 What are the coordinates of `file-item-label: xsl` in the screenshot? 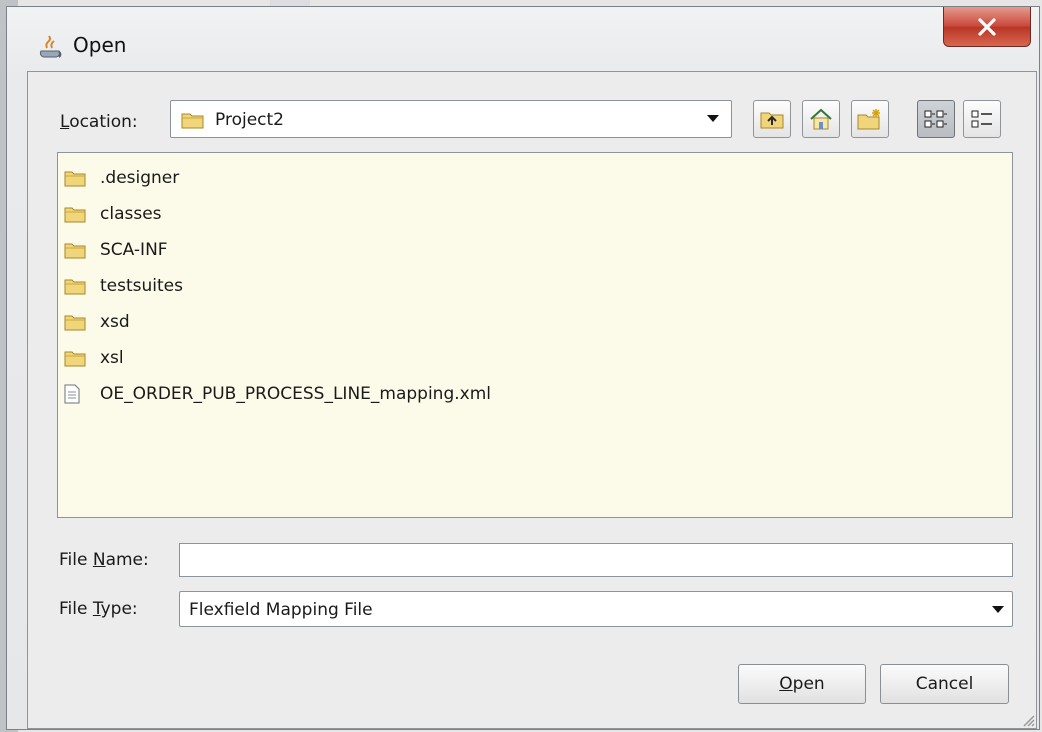 It's located at (112, 358).